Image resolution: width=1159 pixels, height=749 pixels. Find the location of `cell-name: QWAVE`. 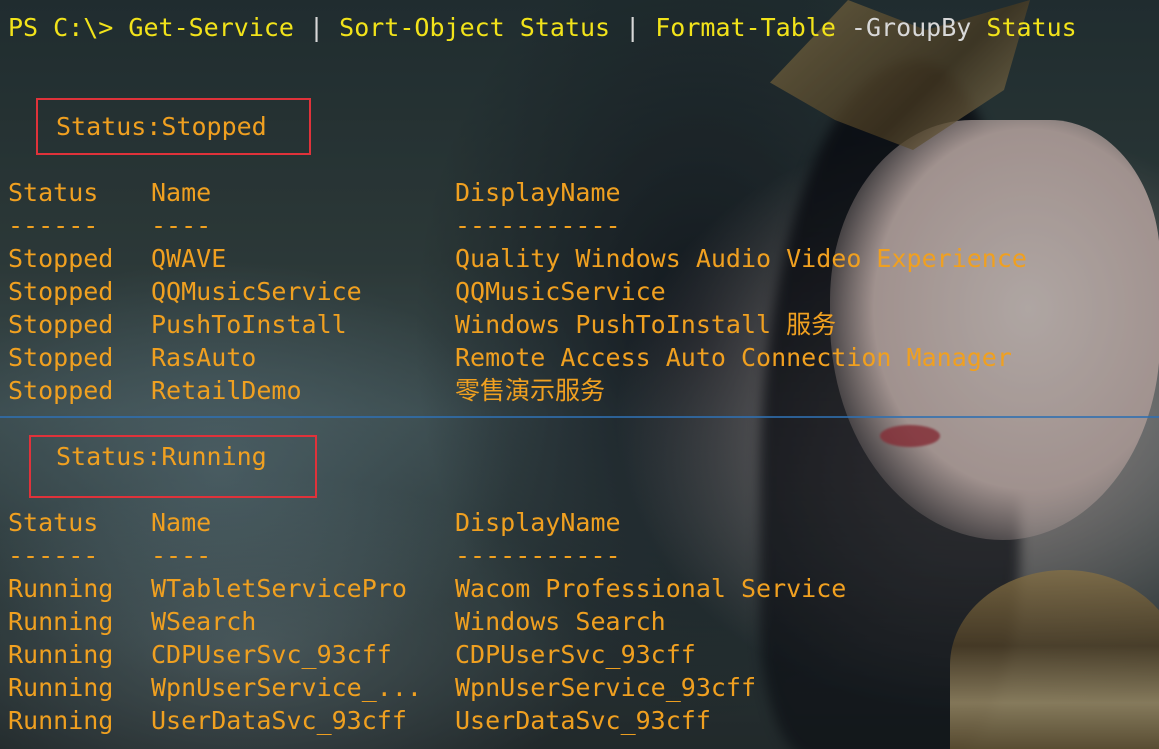

cell-name: QWAVE is located at coordinates (189, 258).